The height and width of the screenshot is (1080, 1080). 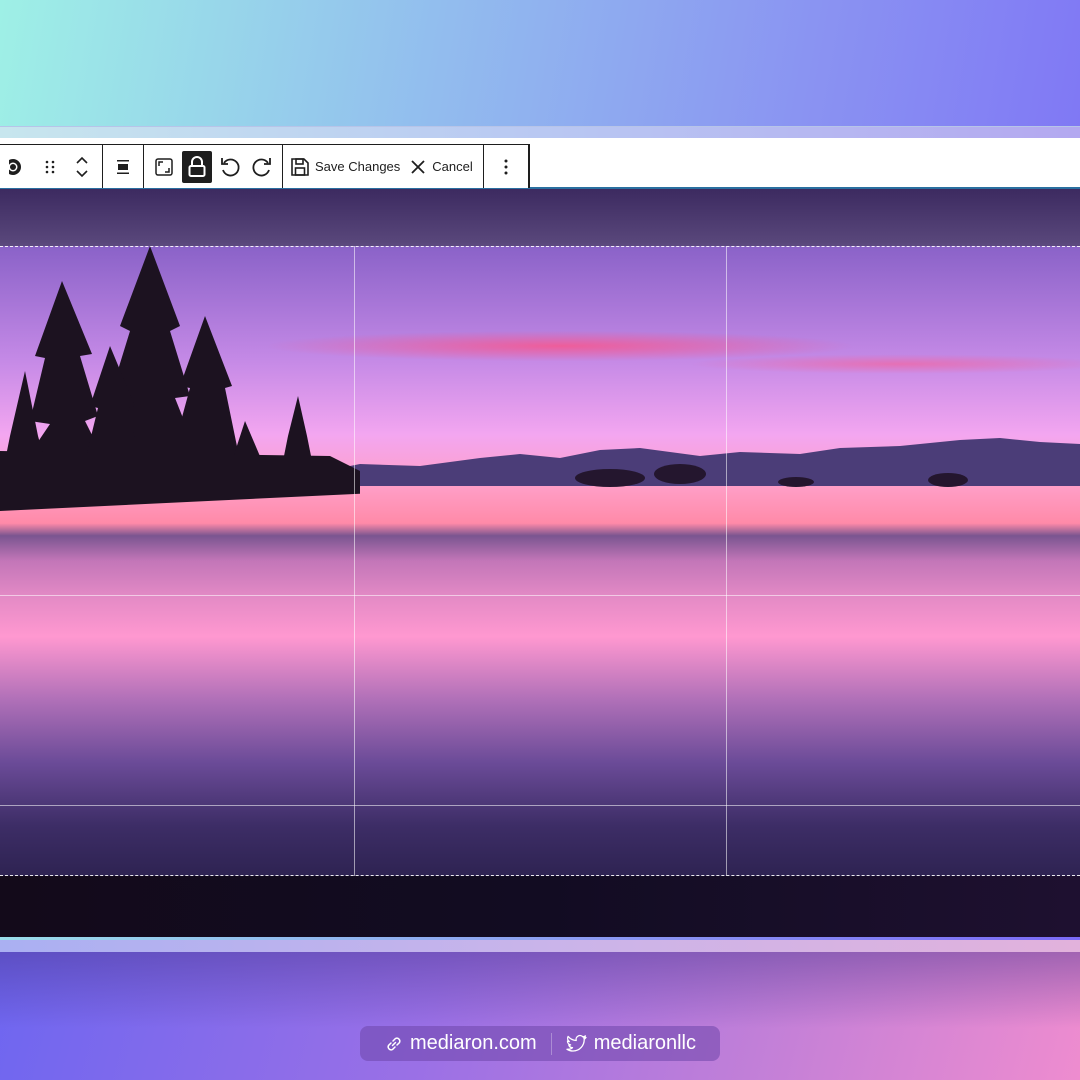 What do you see at coordinates (358, 166) in the screenshot?
I see `save-changes-label: Save Changes` at bounding box center [358, 166].